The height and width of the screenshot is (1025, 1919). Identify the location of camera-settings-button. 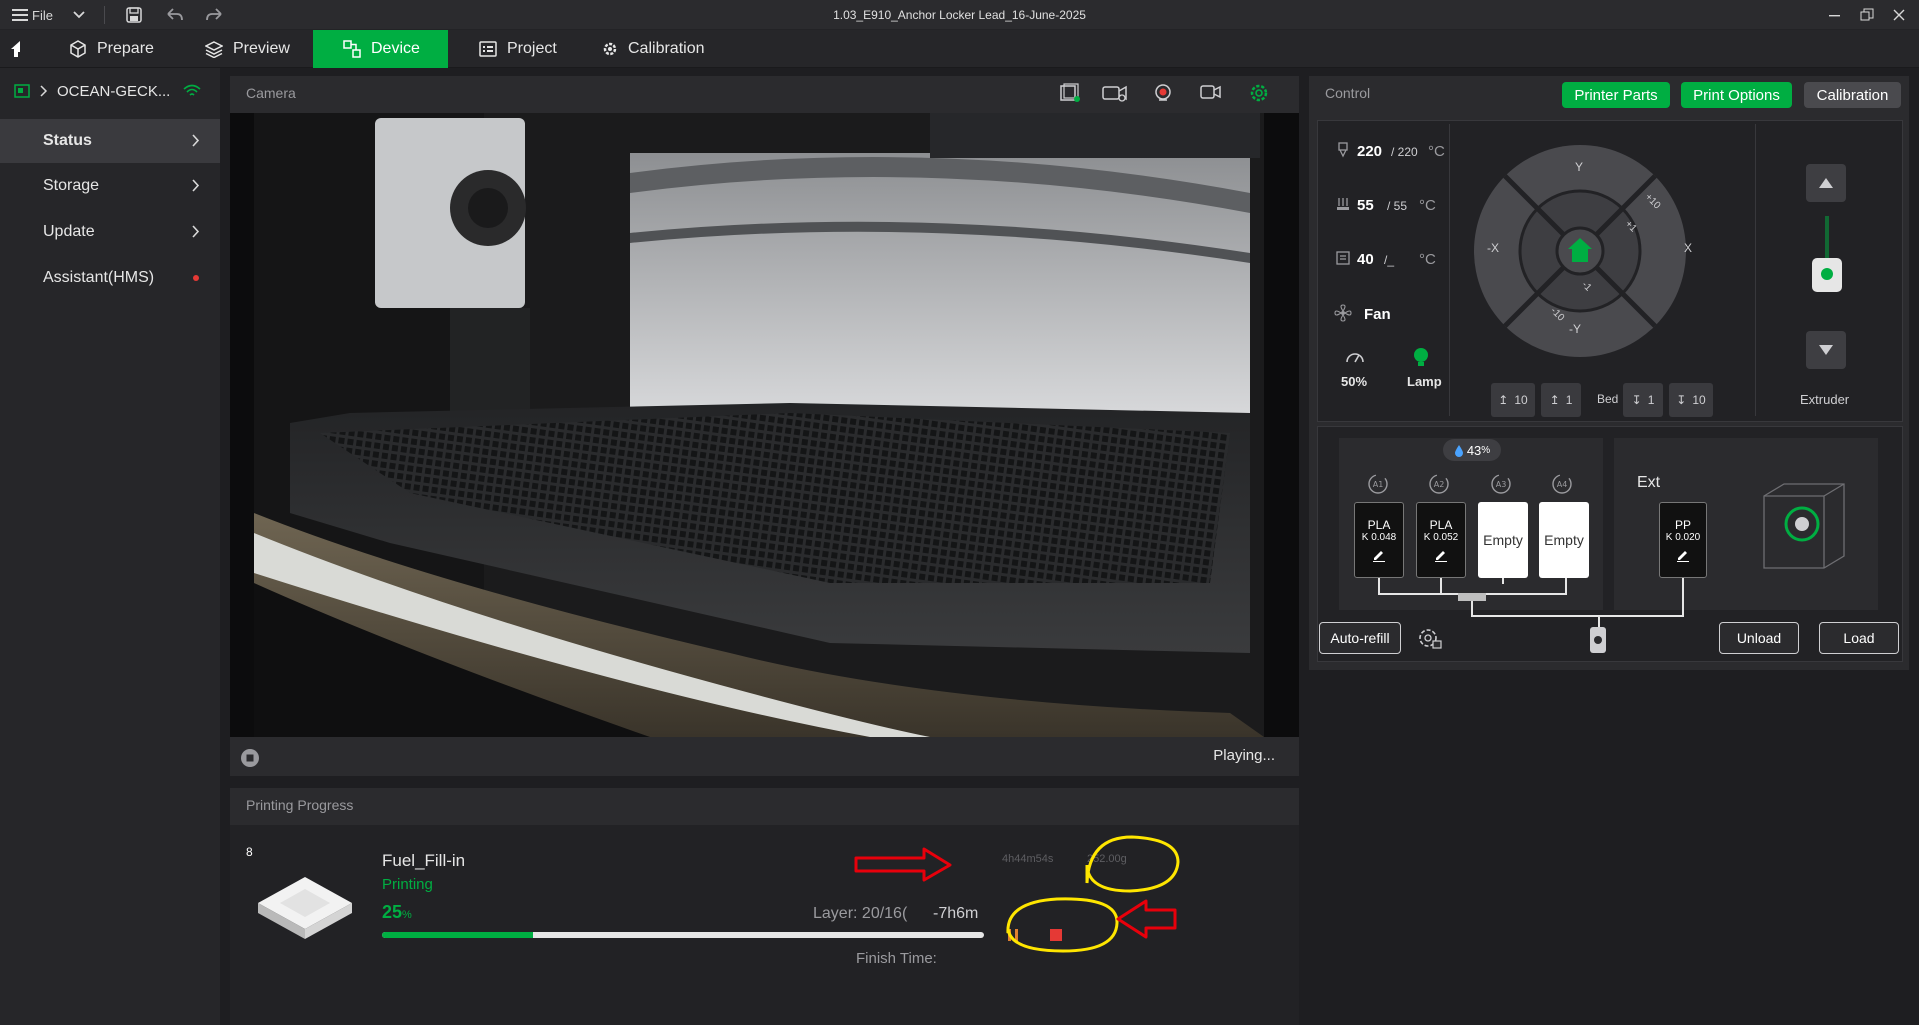
(1262, 95).